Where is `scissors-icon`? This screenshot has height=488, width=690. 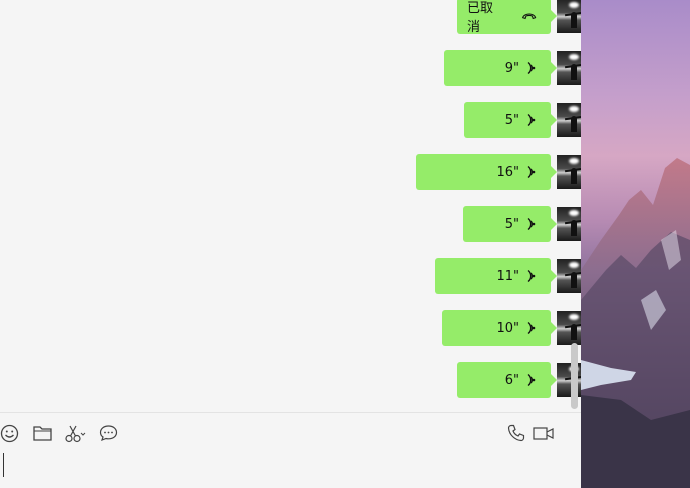
scissors-icon is located at coordinates (75, 433).